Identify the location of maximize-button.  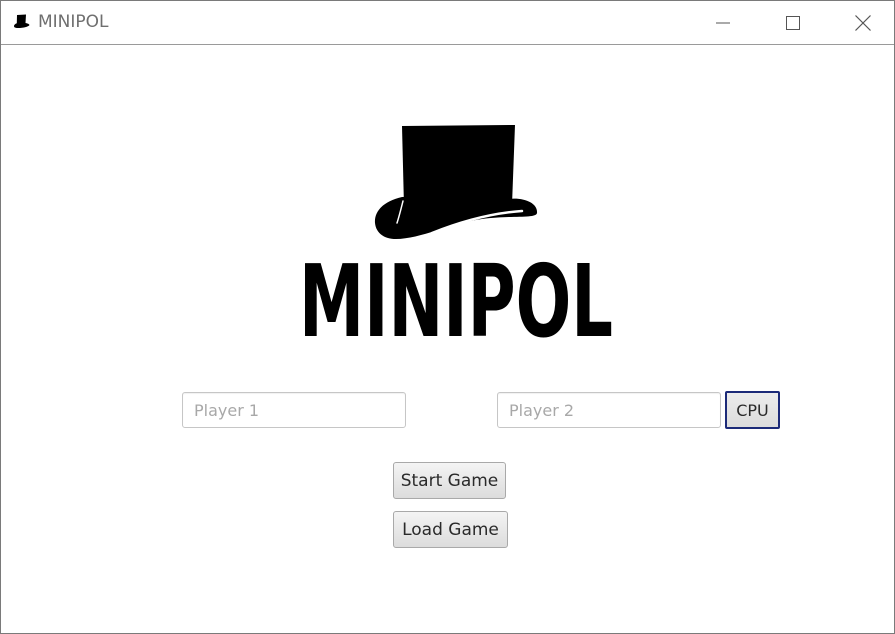
(793, 22).